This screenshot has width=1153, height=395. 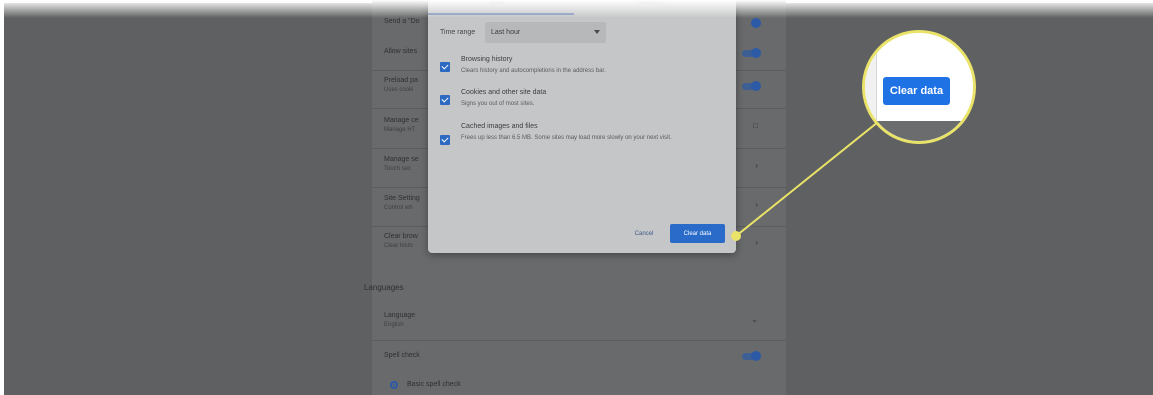 What do you see at coordinates (916, 91) in the screenshot?
I see `clear-data-button-magnified: Clear data` at bounding box center [916, 91].